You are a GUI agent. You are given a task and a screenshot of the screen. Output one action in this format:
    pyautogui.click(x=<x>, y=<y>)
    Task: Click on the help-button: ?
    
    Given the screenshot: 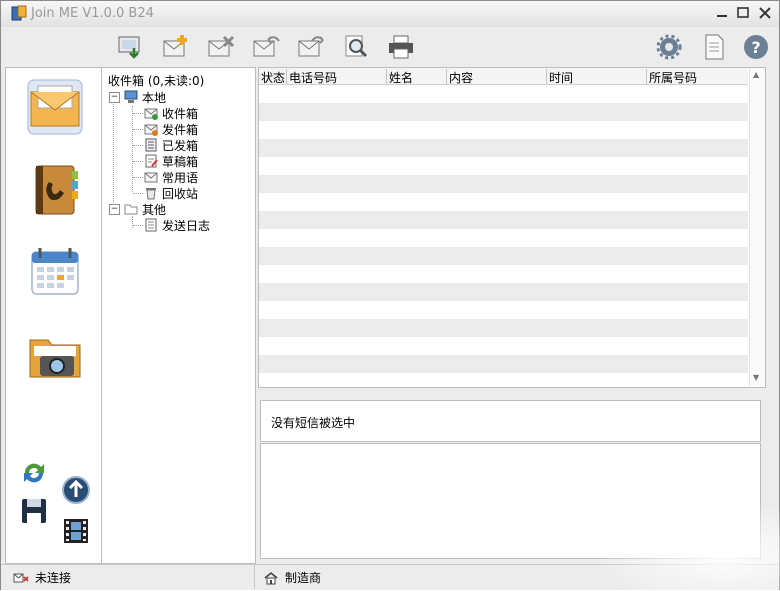 What is the action you would take?
    pyautogui.click(x=756, y=47)
    